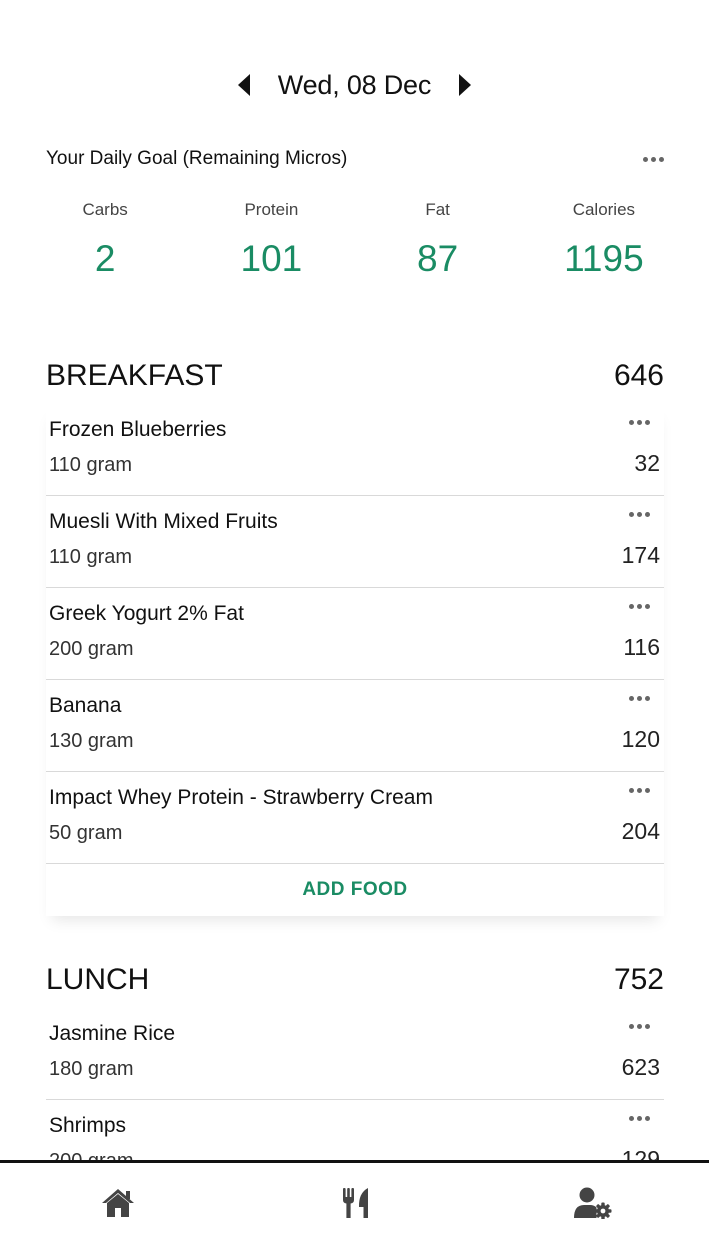  Describe the element at coordinates (640, 739) in the screenshot. I see `food-calories: 120` at that location.